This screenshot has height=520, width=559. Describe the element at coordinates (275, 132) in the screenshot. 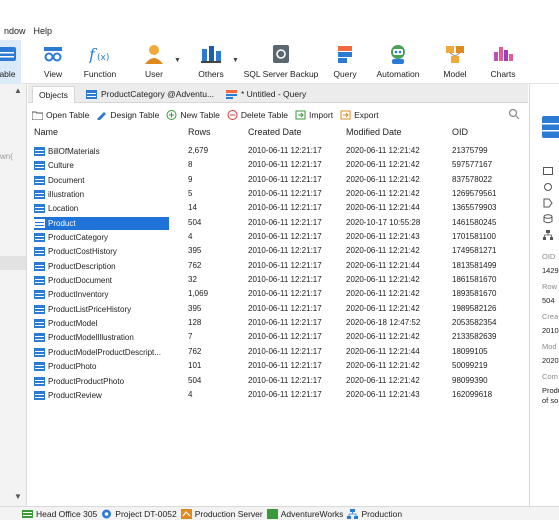

I see `column-header-created: Created Date` at that location.